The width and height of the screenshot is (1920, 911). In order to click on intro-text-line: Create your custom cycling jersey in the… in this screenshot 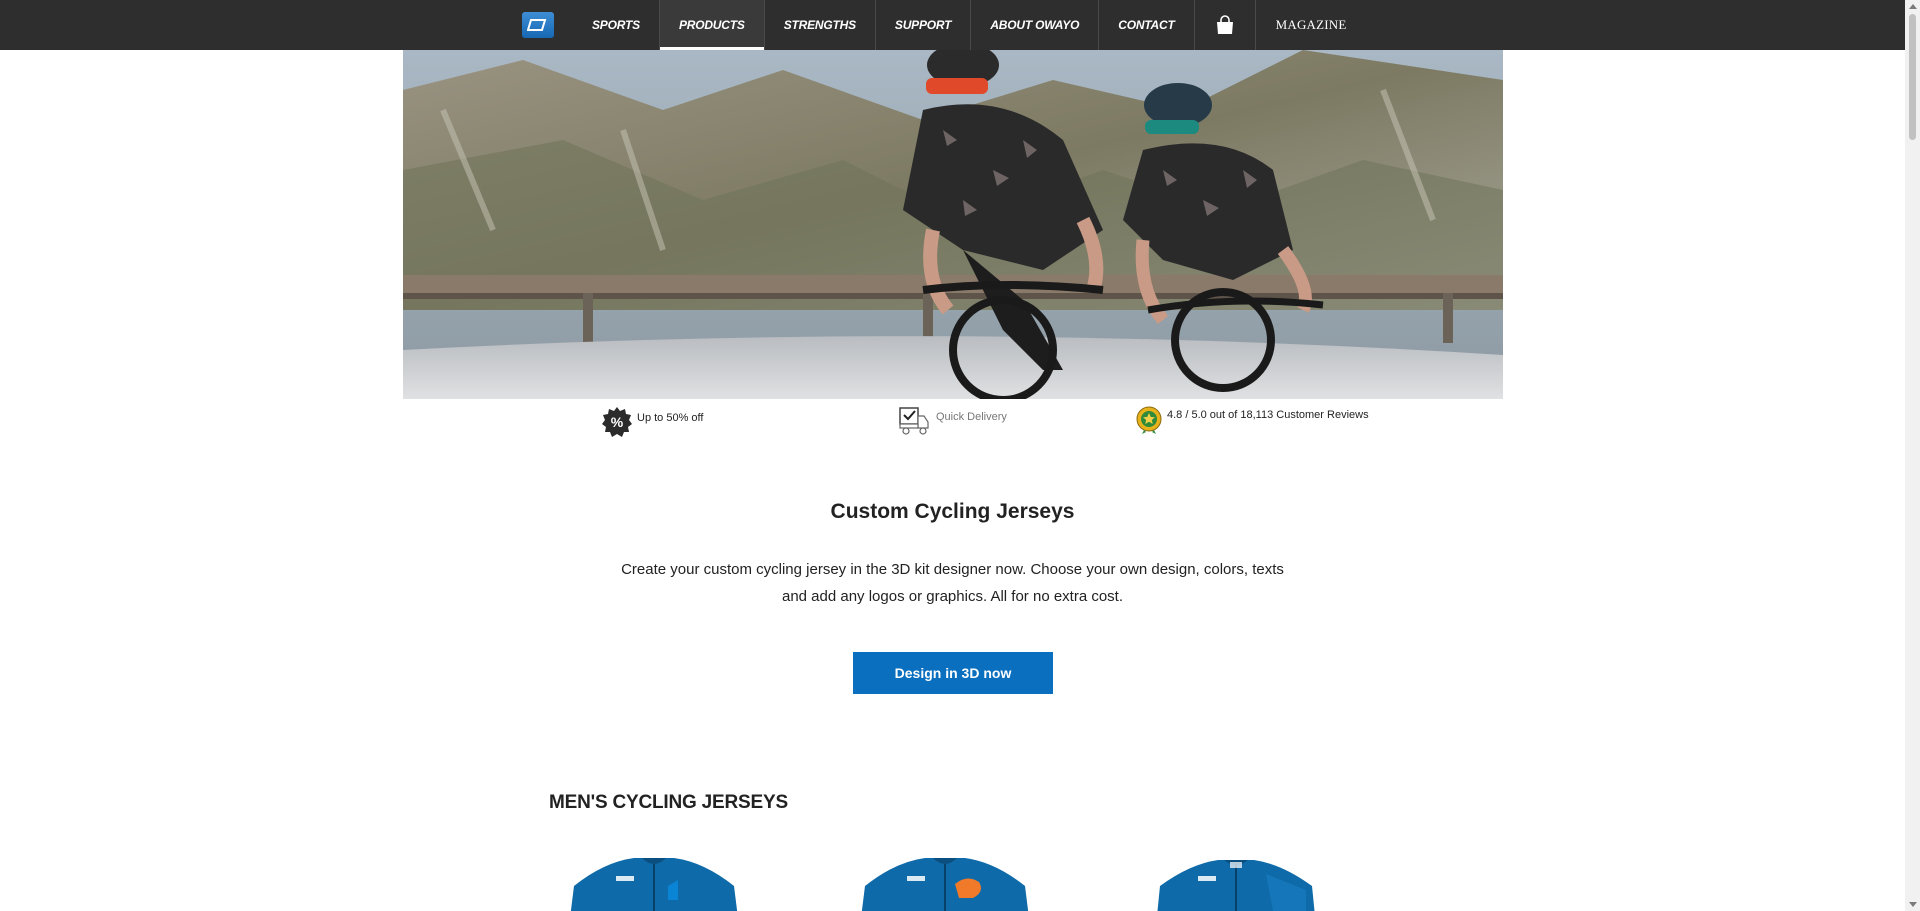, I will do `click(952, 569)`.